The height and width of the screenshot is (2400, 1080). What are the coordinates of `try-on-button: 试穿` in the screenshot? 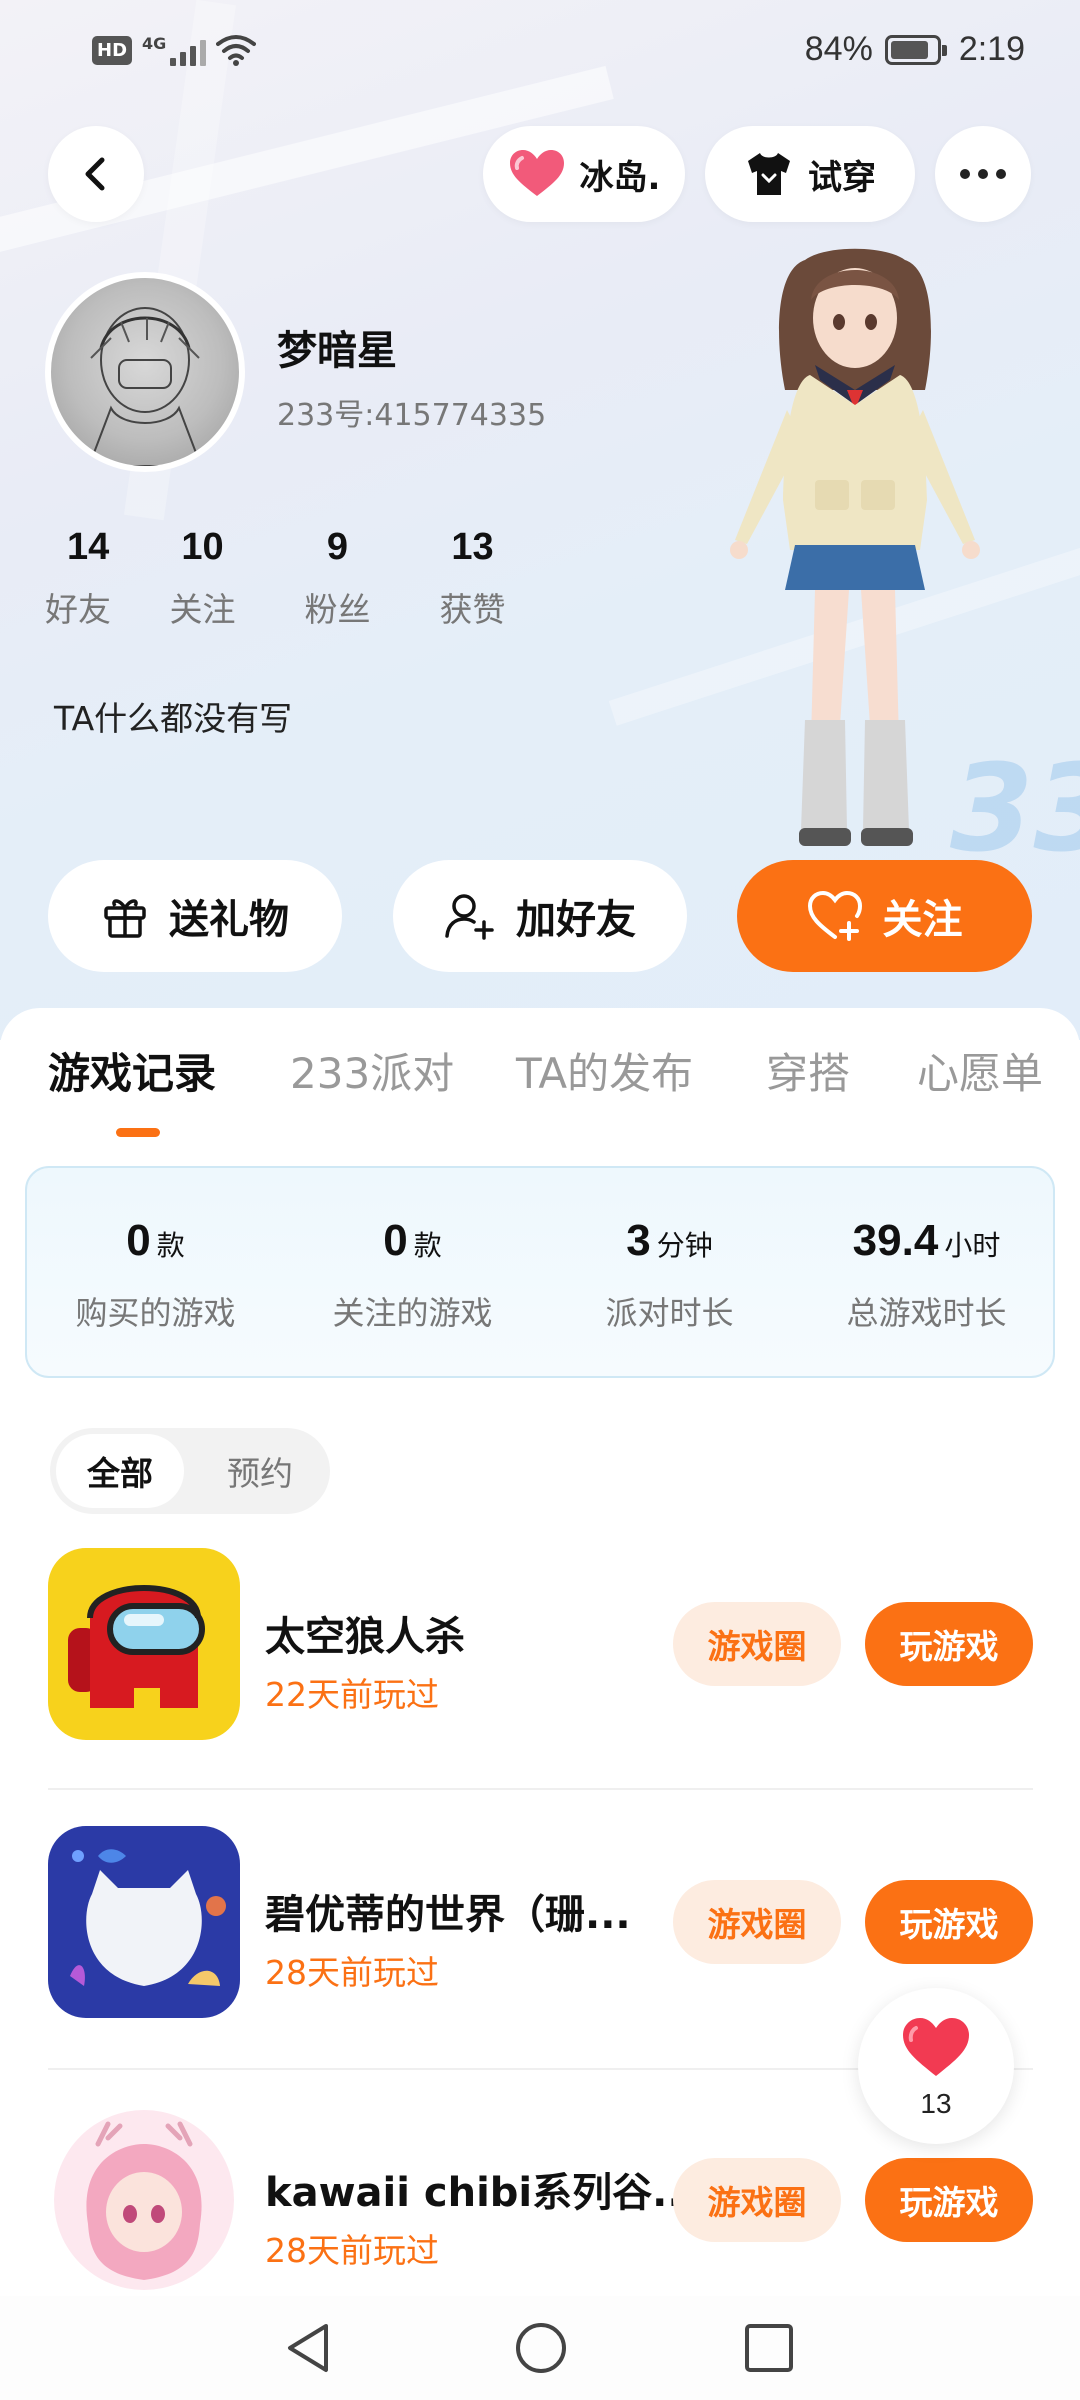 It's located at (810, 174).